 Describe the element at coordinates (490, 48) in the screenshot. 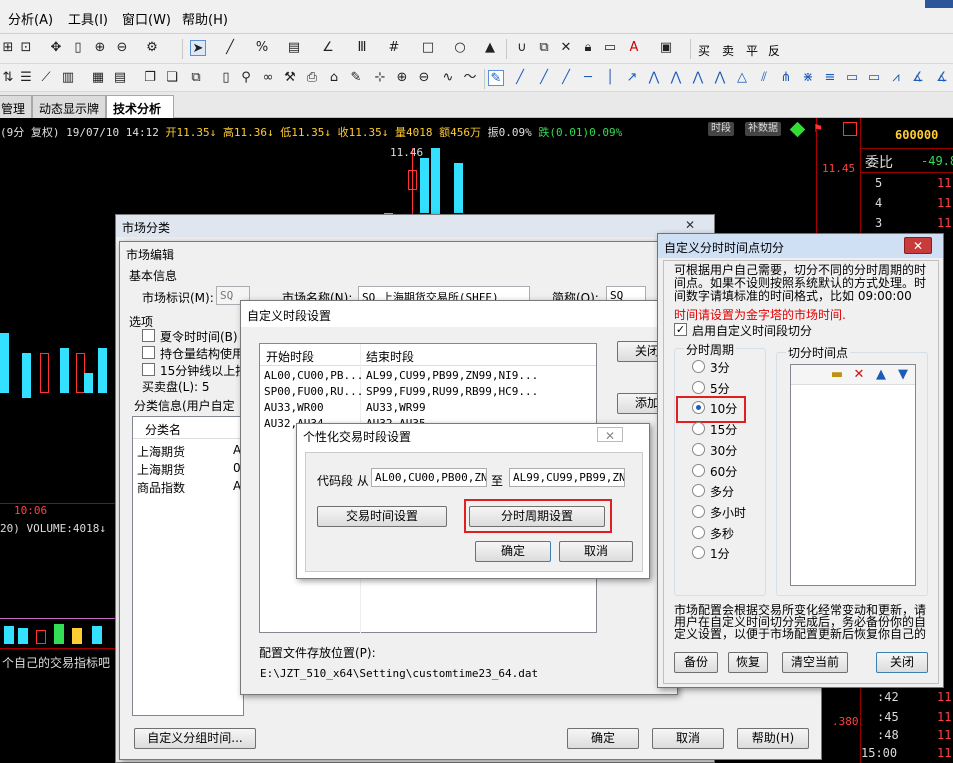

I see `triangle-icon: ▲` at that location.